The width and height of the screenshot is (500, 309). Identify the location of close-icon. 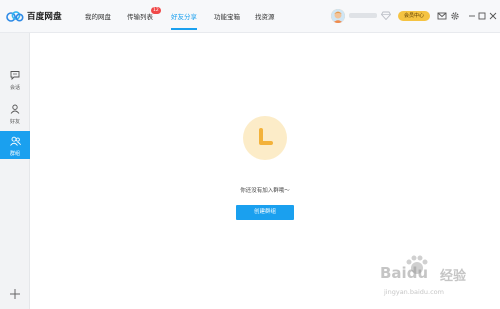
(493, 16).